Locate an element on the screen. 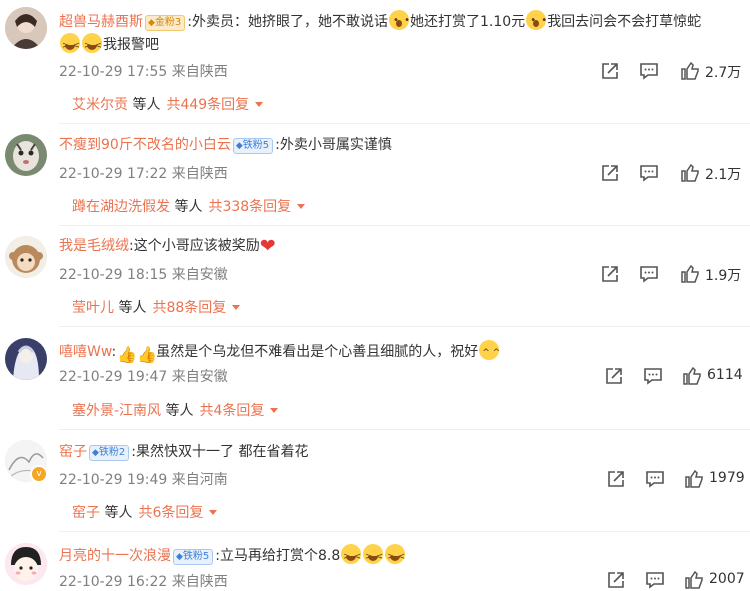 The image size is (750, 591). username-link: 月亮的十一次浪漫 is located at coordinates (115, 556).